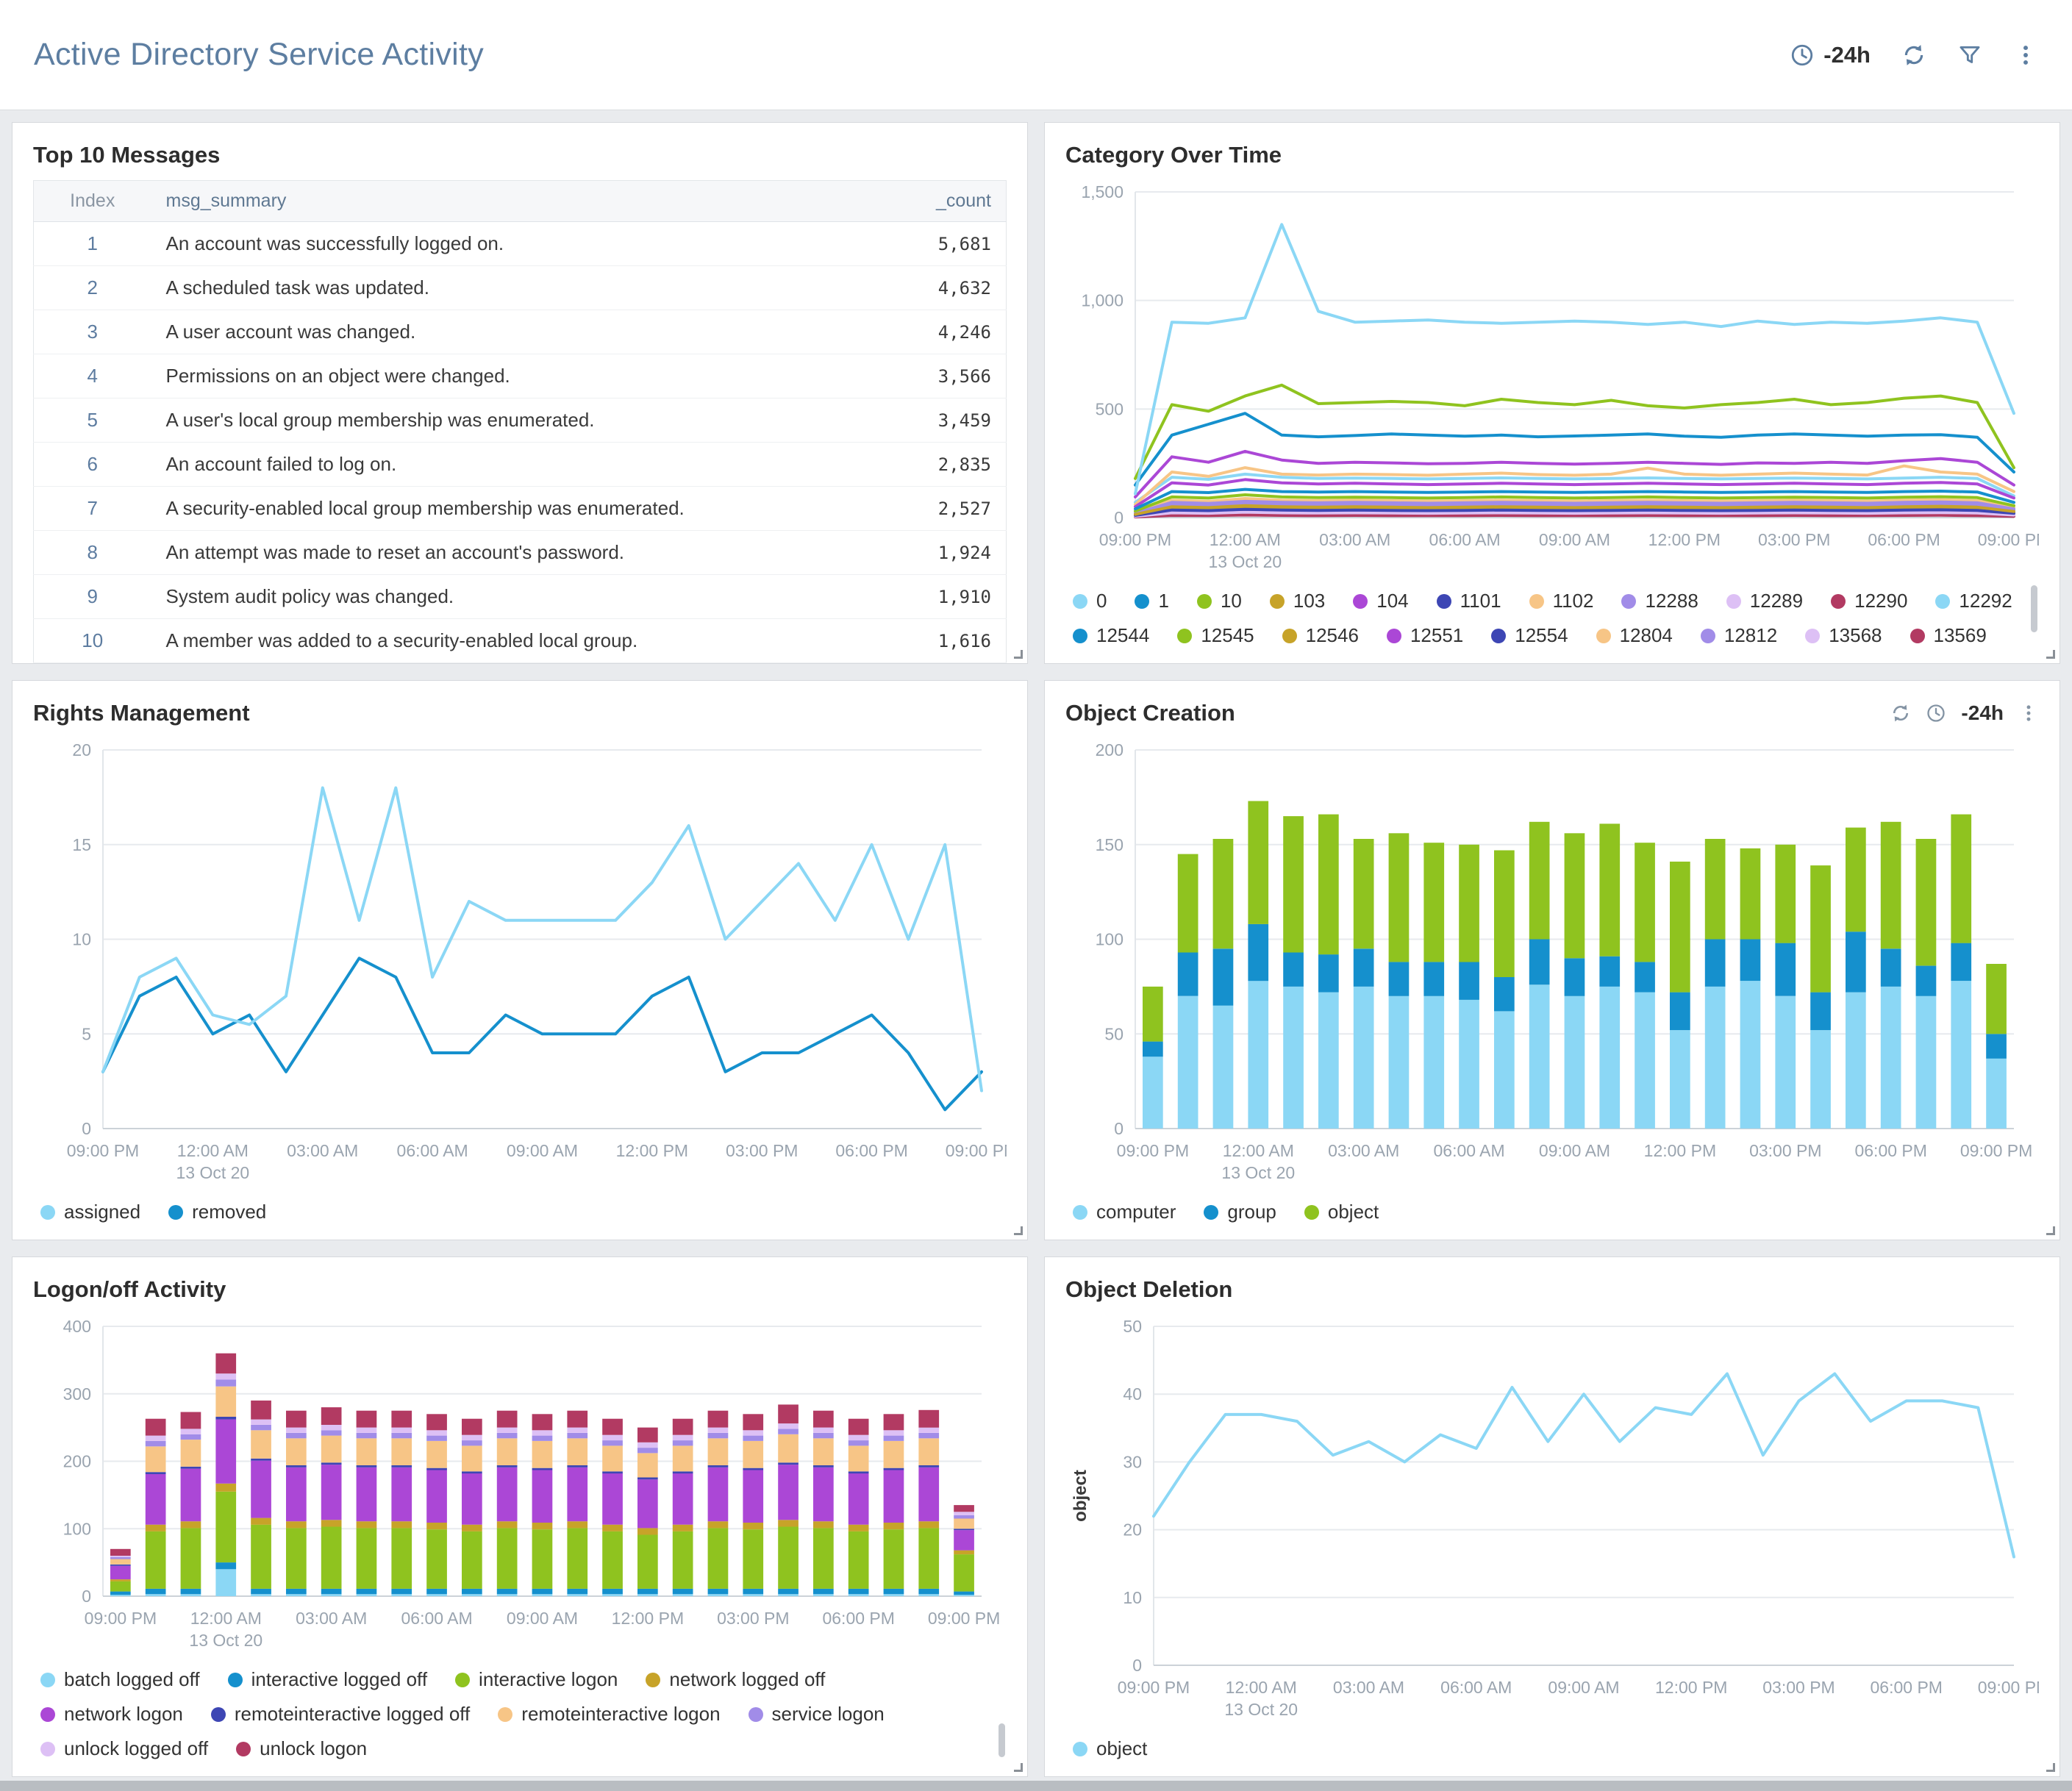 The height and width of the screenshot is (1791, 2072). What do you see at coordinates (1659, 601) in the screenshot?
I see `legend-item-12288: 12288` at bounding box center [1659, 601].